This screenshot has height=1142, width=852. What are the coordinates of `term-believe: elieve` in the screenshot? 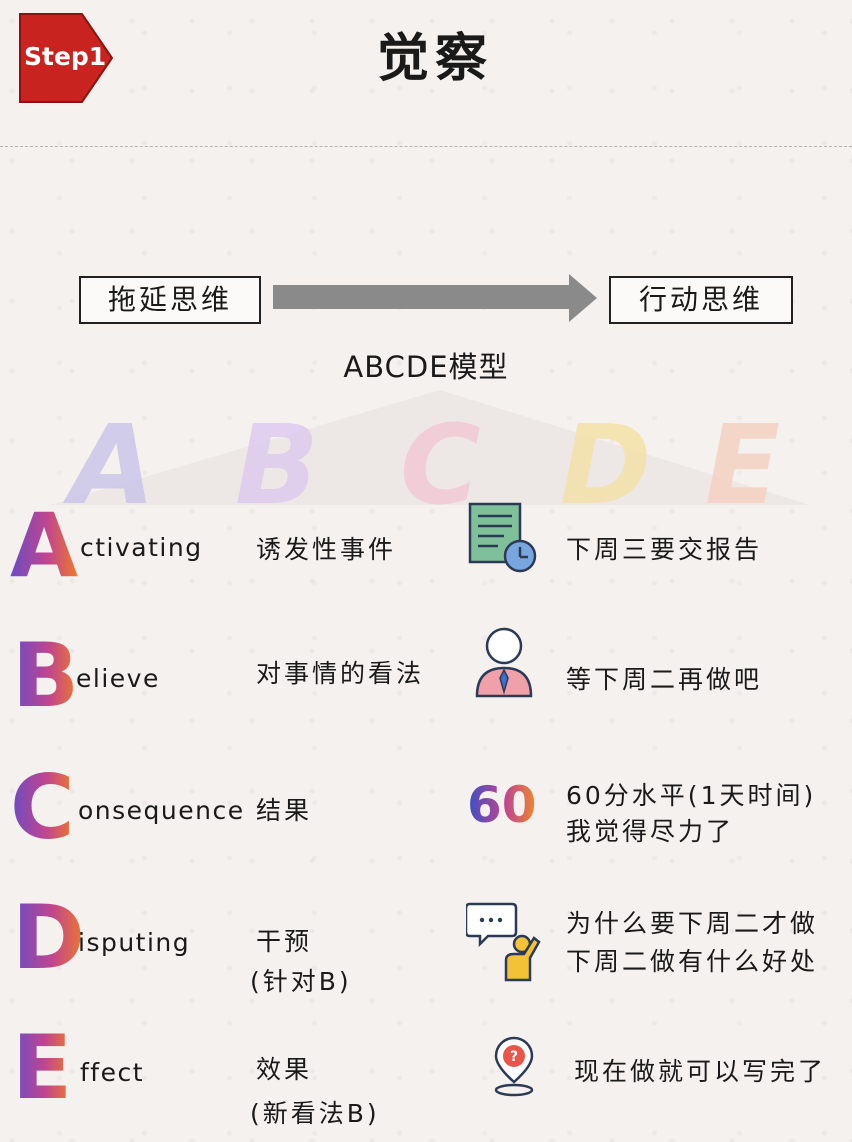 It's located at (118, 678).